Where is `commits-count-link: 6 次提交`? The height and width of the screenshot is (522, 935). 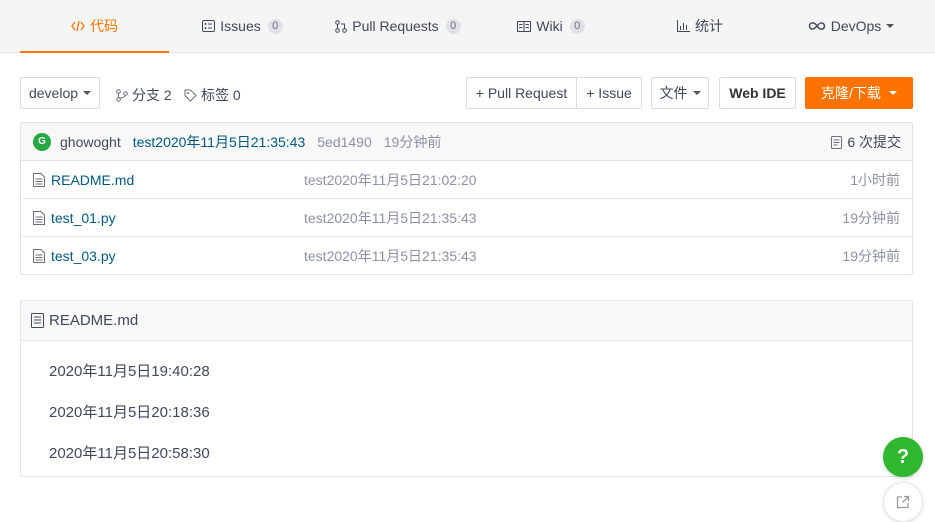
commits-count-link: 6 次提交 is located at coordinates (866, 142).